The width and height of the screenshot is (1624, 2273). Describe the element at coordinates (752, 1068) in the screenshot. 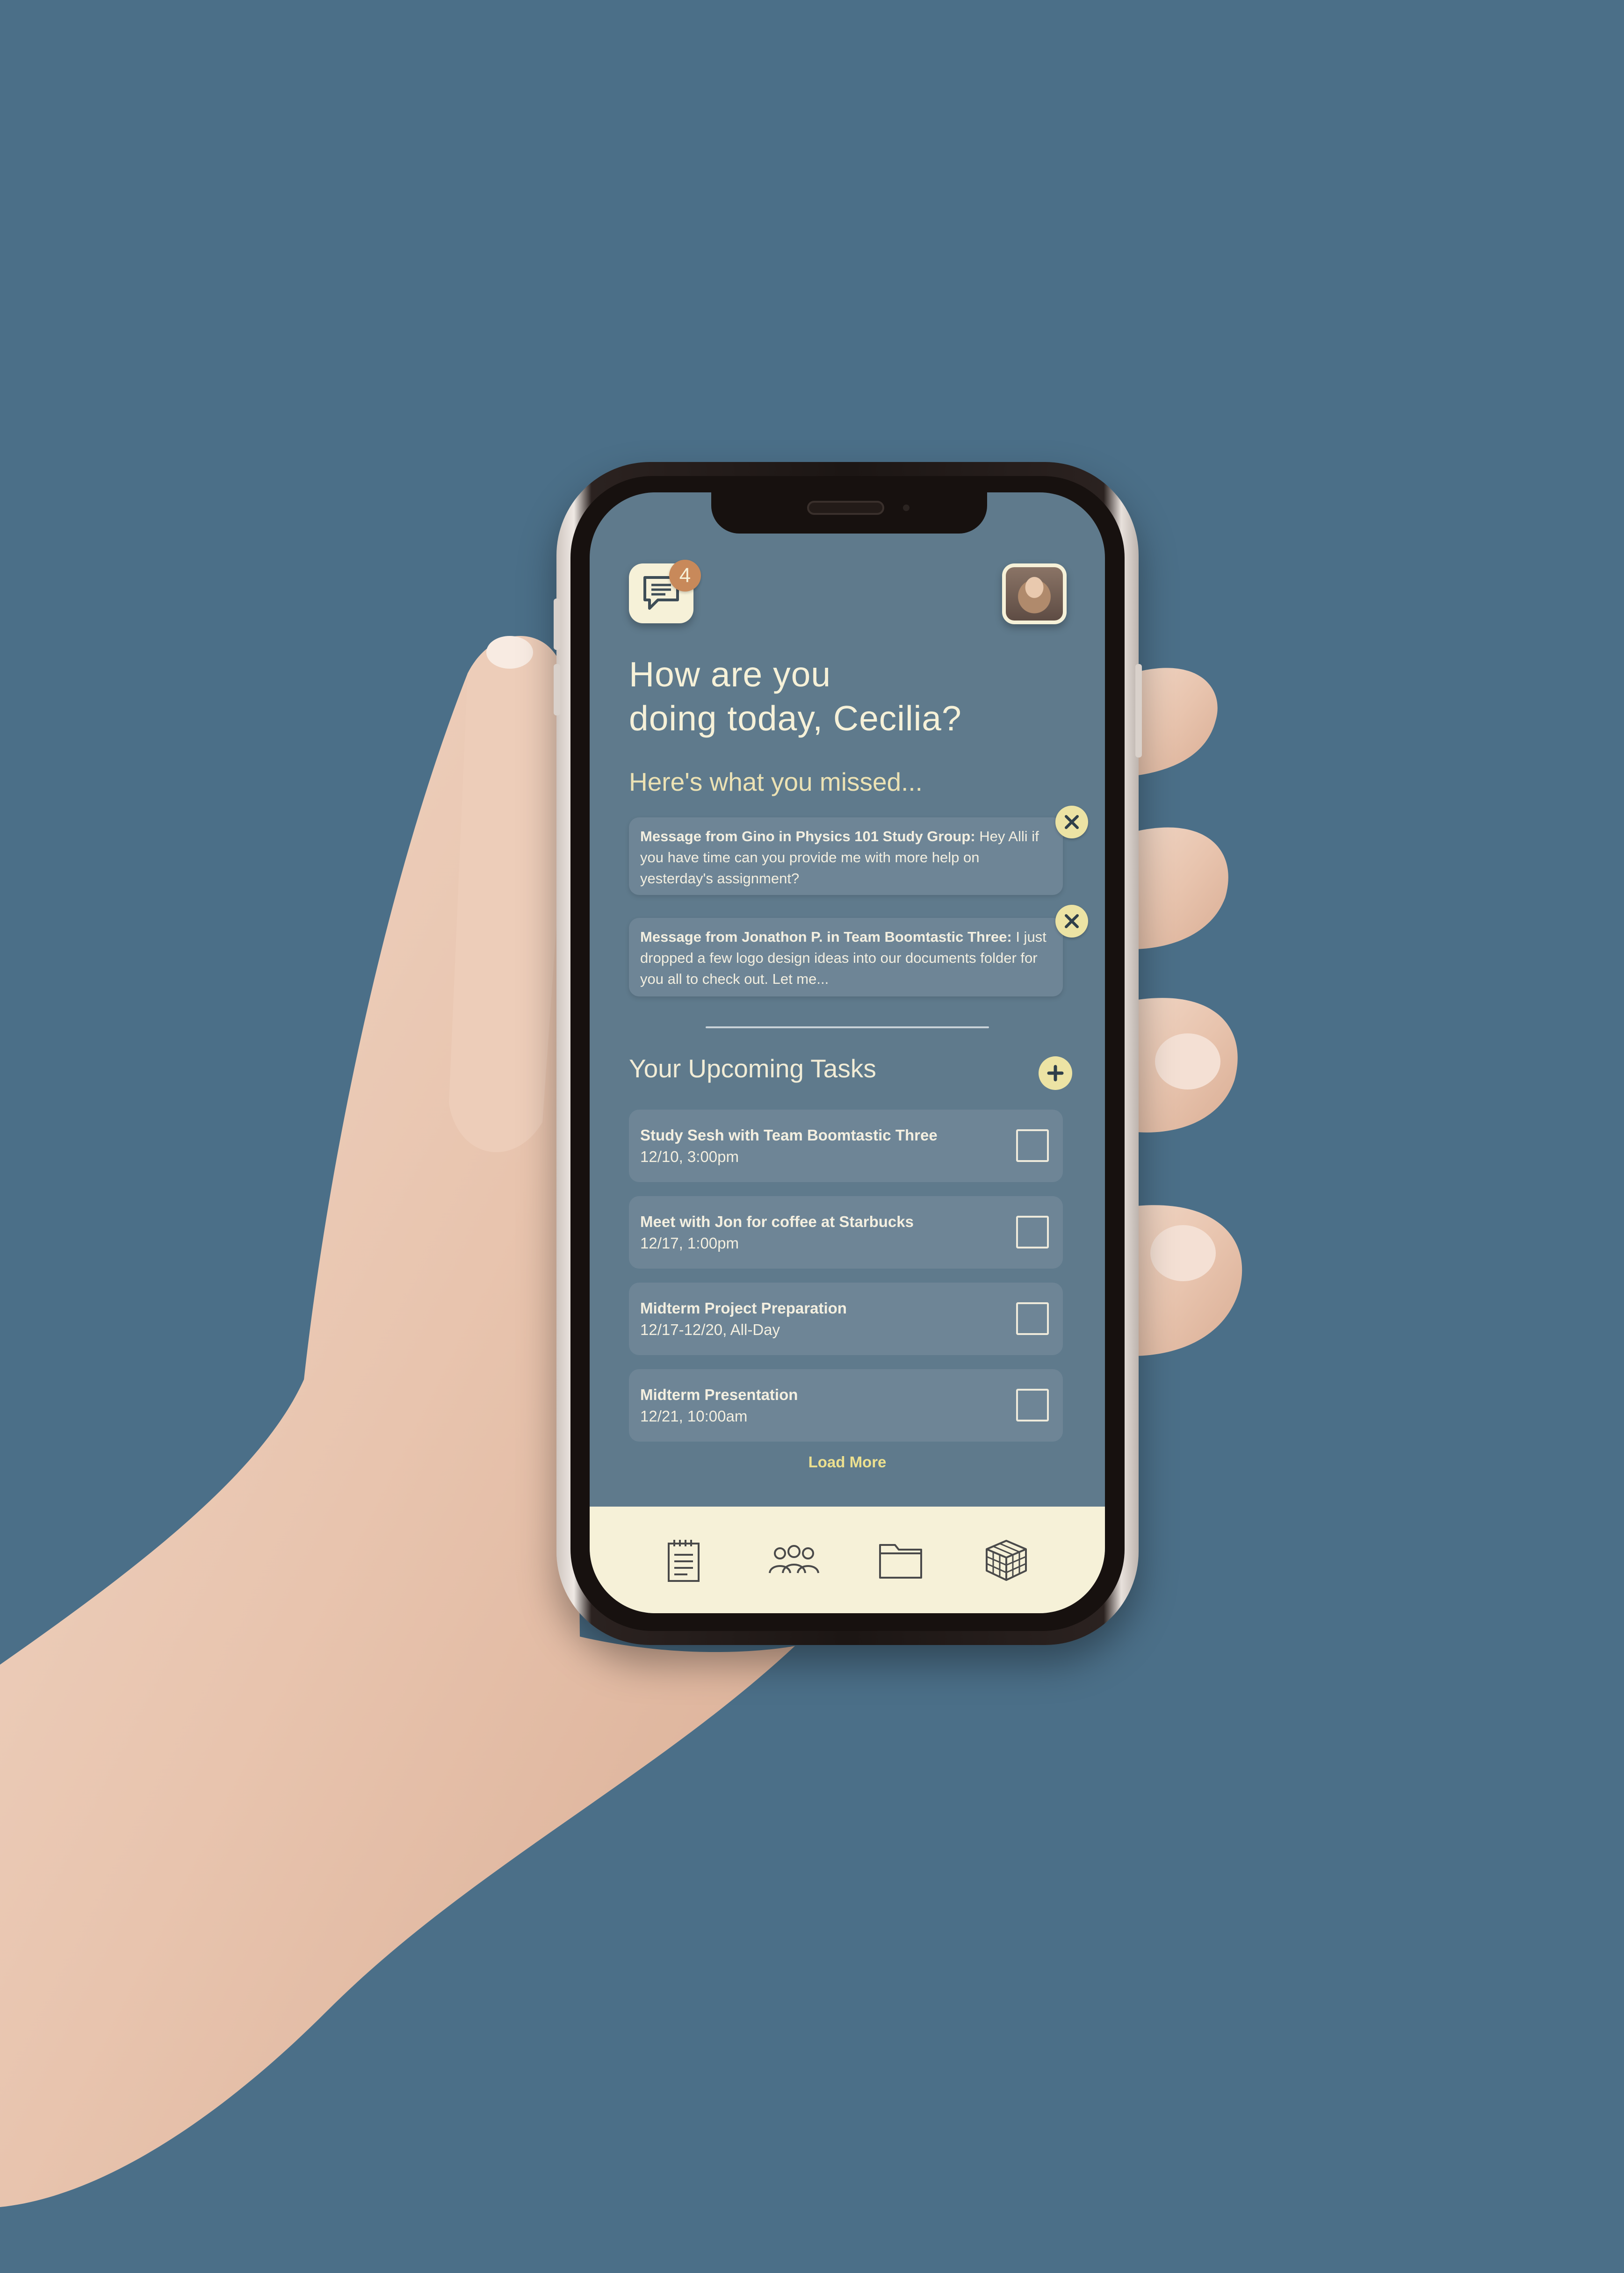

I see `tasks-heading: Your Upcoming Tasks` at that location.